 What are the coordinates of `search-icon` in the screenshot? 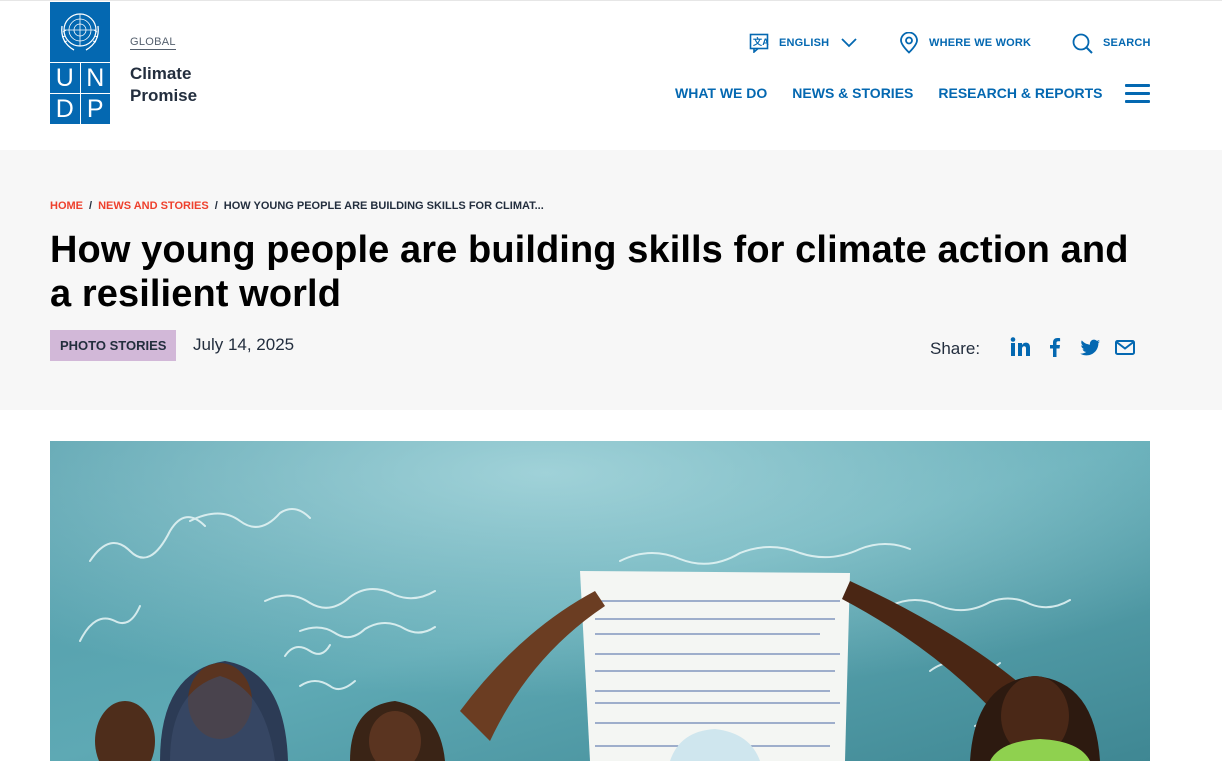 It's located at (1082, 43).